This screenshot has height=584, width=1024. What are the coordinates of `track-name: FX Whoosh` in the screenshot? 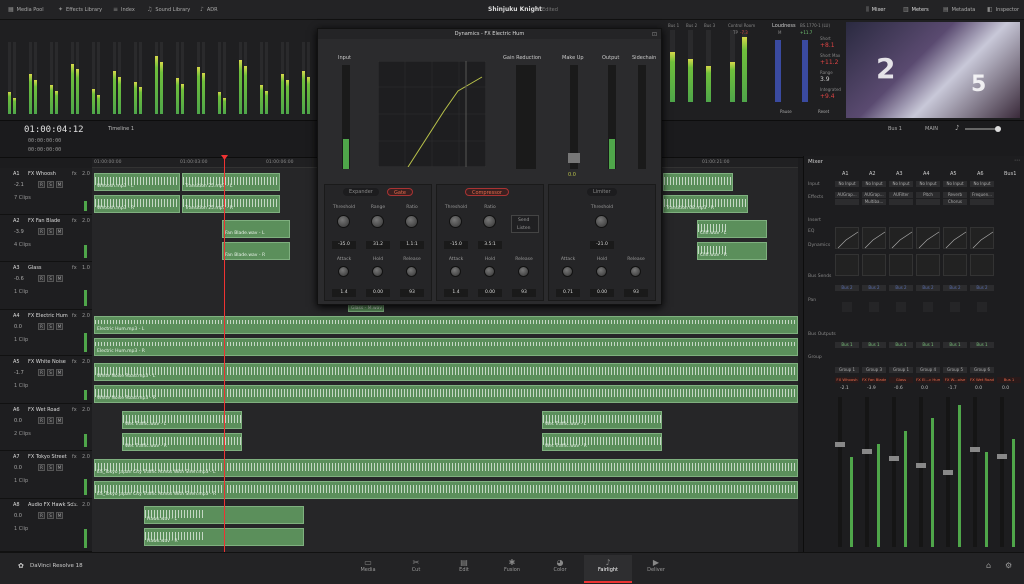 It's located at (42, 174).